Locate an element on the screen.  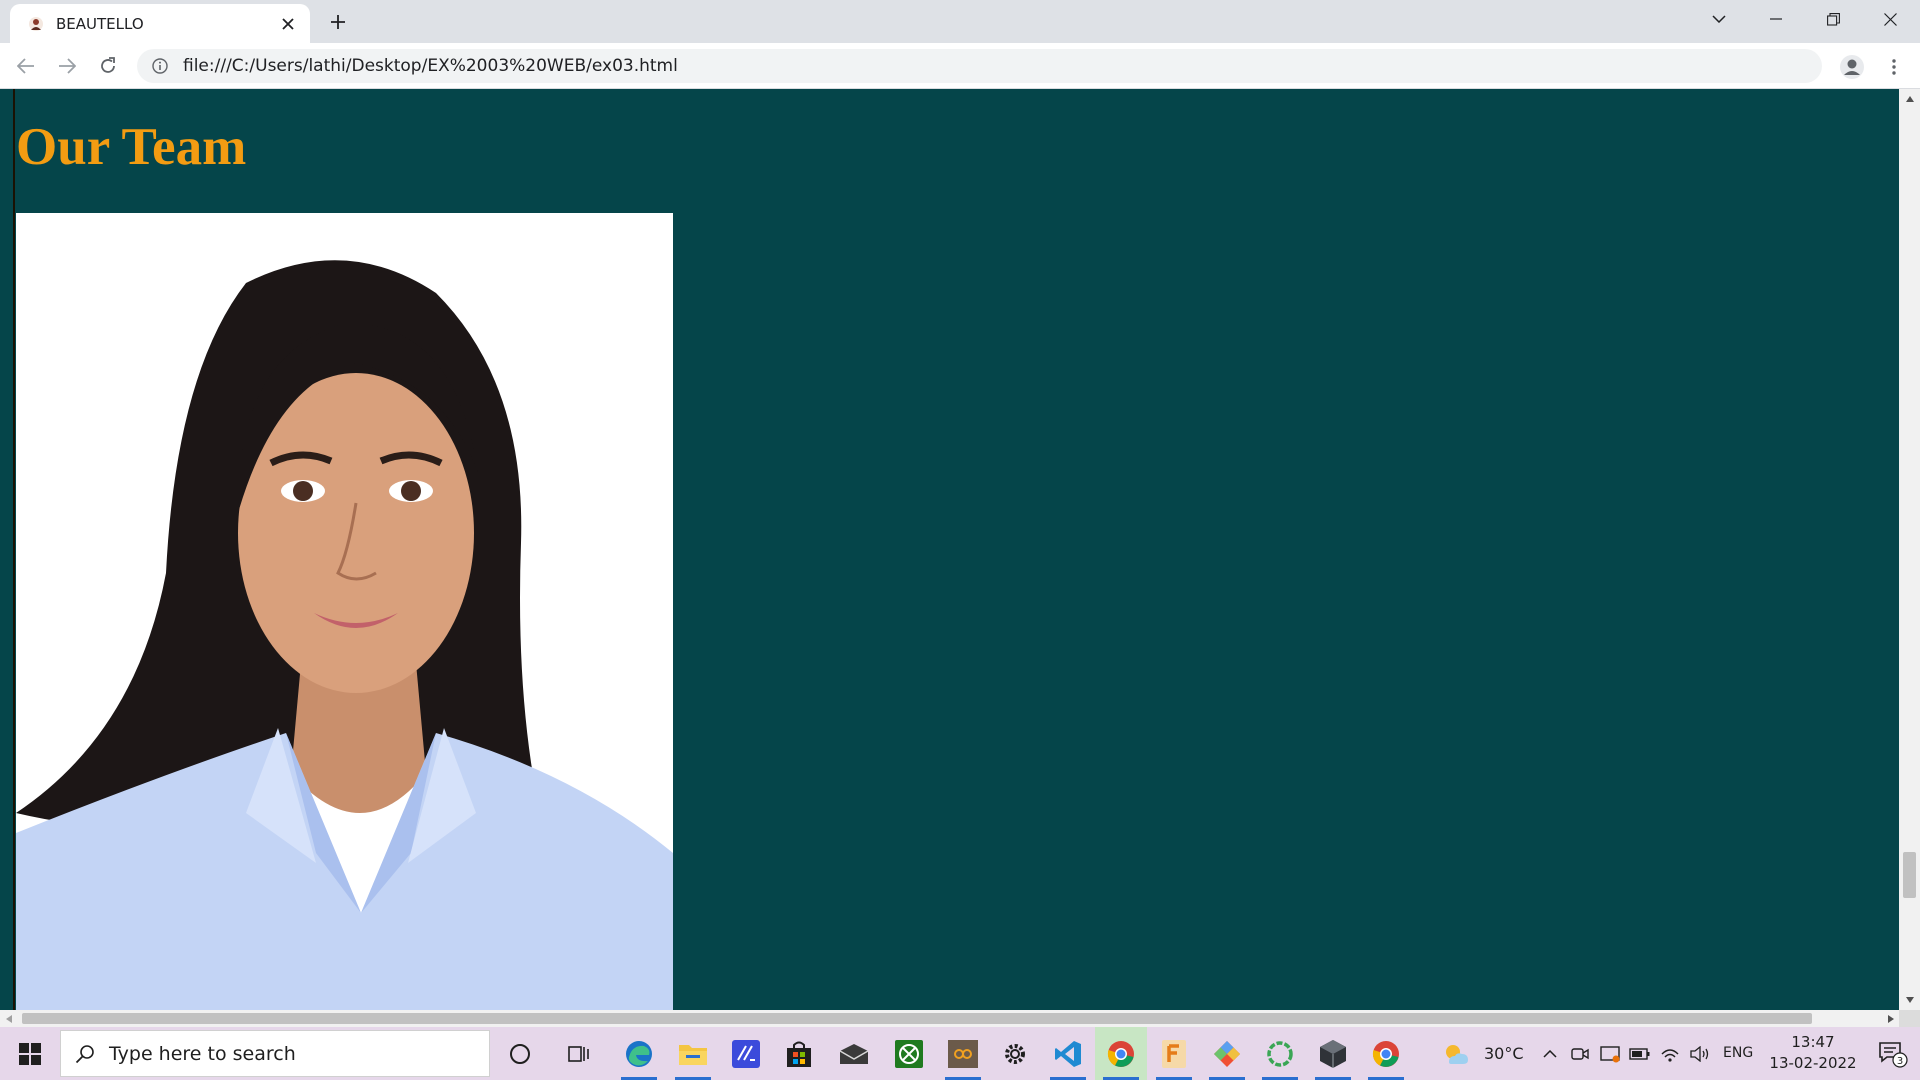
notifications-icon: 3 is located at coordinates (1893, 1053).